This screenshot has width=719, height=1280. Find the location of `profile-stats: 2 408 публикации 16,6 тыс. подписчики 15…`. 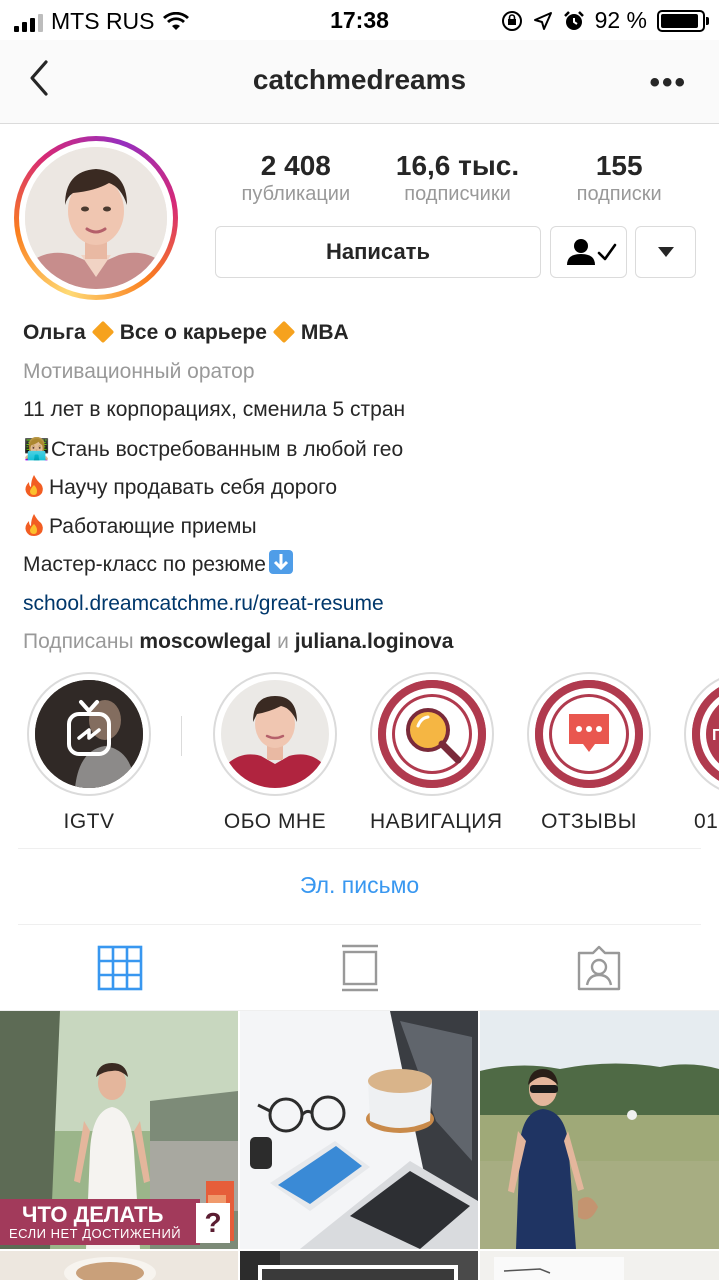

profile-stats: 2 408 публикации 16,6 тыс. подписчики 15… is located at coordinates (457, 178).